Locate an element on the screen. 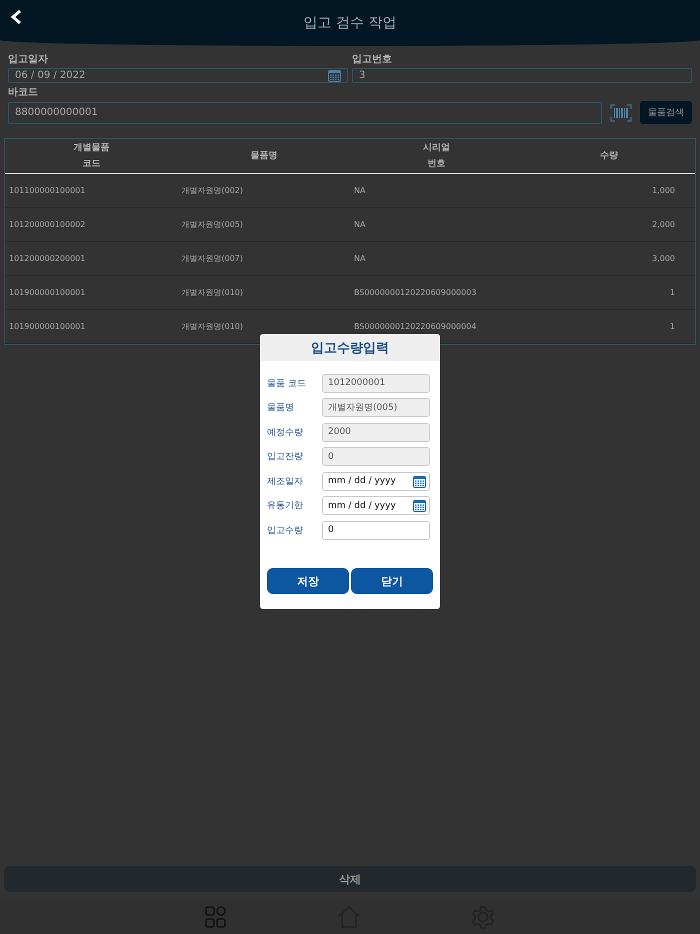  dialog-title: 입고수량입력 is located at coordinates (350, 347).